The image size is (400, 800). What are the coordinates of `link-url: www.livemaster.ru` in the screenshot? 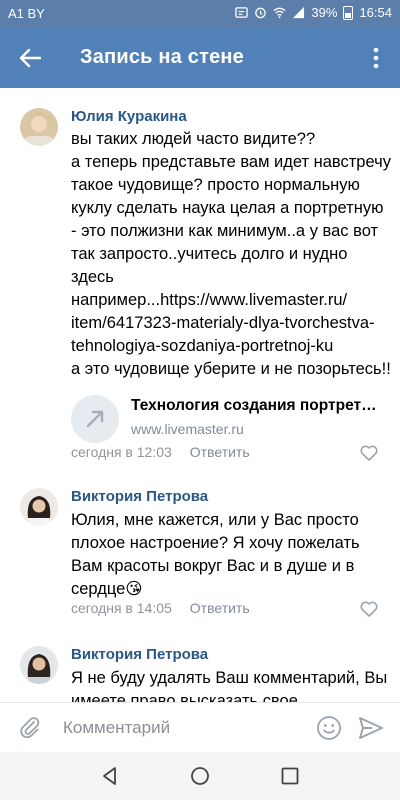 It's located at (187, 429).